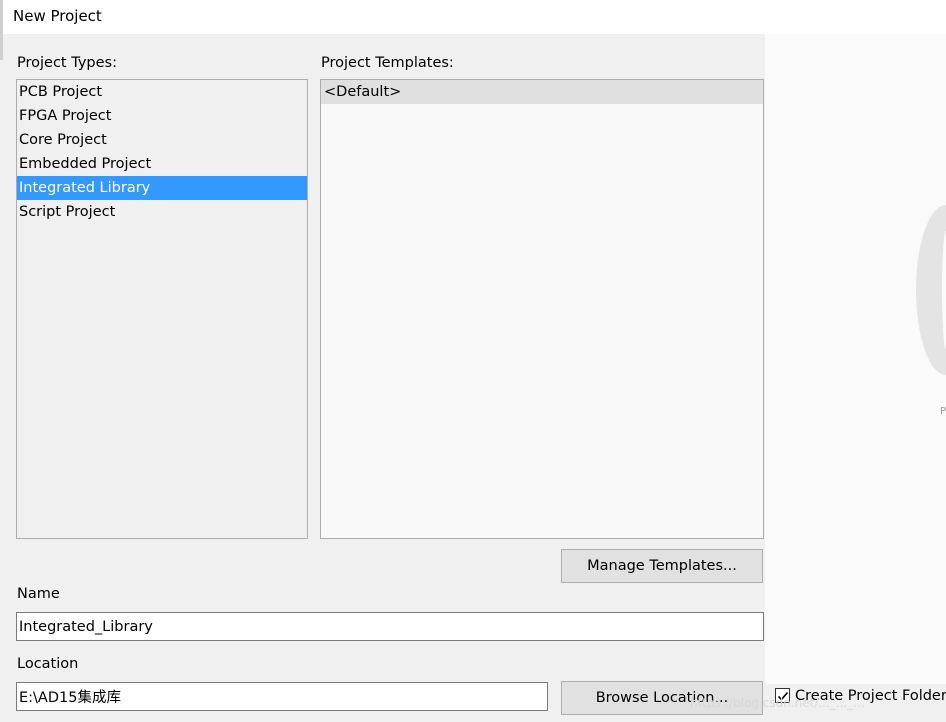 This screenshot has width=946, height=722. I want to click on project-type-pcb: PCB Project, so click(162, 92).